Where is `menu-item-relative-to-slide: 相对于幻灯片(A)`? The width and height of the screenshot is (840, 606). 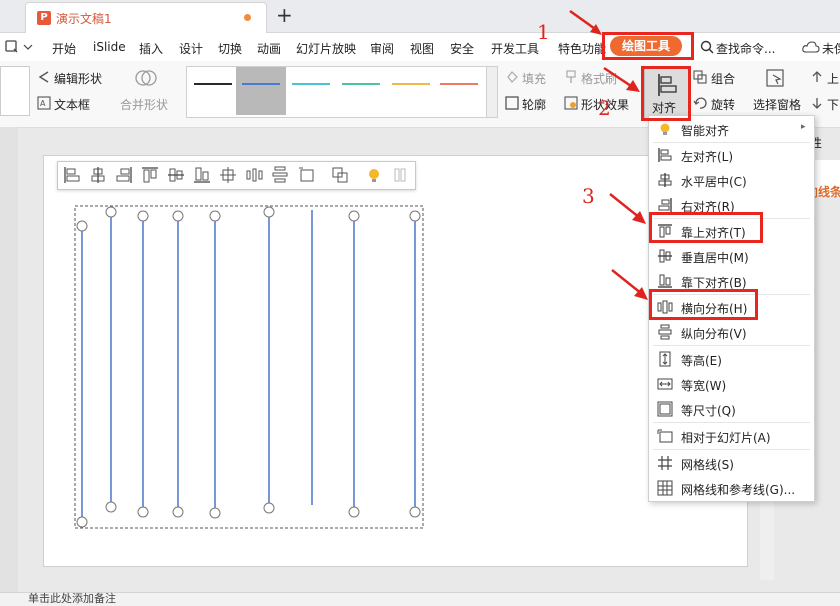 menu-item-relative-to-slide: 相对于幻灯片(A) is located at coordinates (731, 436).